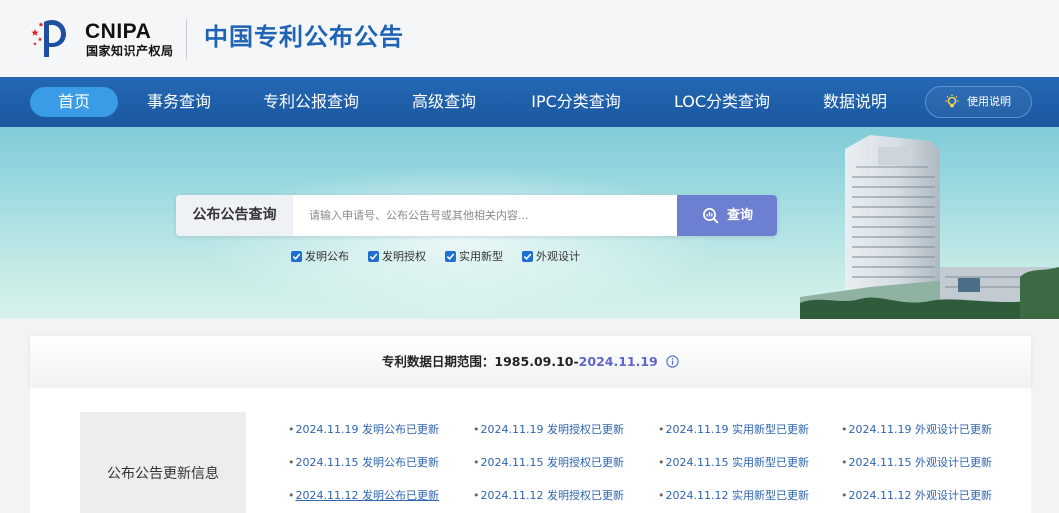  What do you see at coordinates (916, 430) in the screenshot?
I see `update-link: •2024.11.19 外观设计已更新` at bounding box center [916, 430].